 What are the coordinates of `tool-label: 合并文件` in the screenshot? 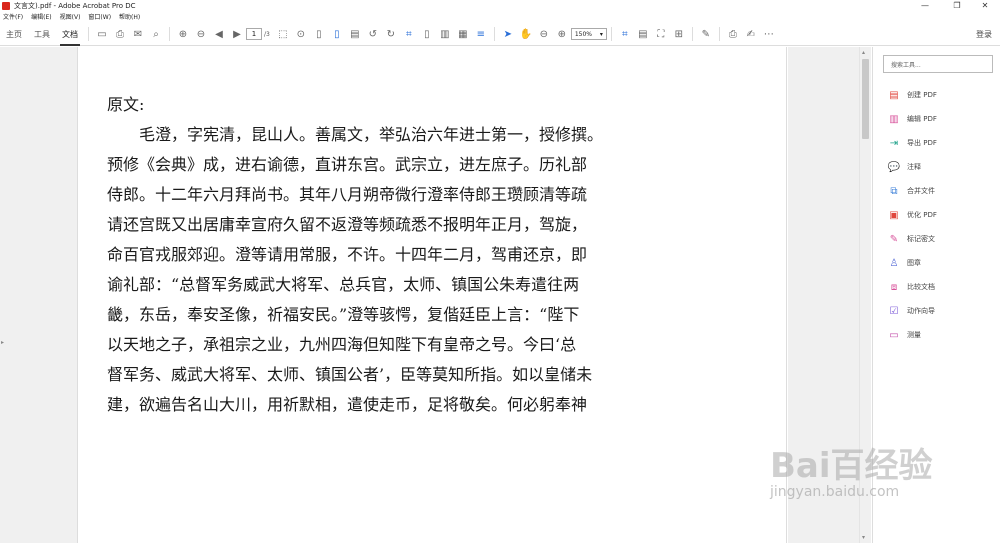 It's located at (921, 191).